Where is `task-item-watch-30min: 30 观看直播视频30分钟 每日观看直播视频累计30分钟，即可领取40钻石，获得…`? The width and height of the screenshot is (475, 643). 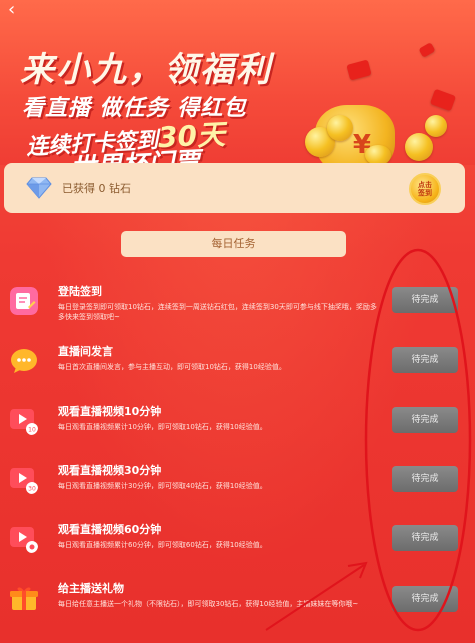 task-item-watch-30min: 30 观看直播视频30分钟 每日观看直播视频累计30分钟，即可领取40钻石，获得… is located at coordinates (237, 491).